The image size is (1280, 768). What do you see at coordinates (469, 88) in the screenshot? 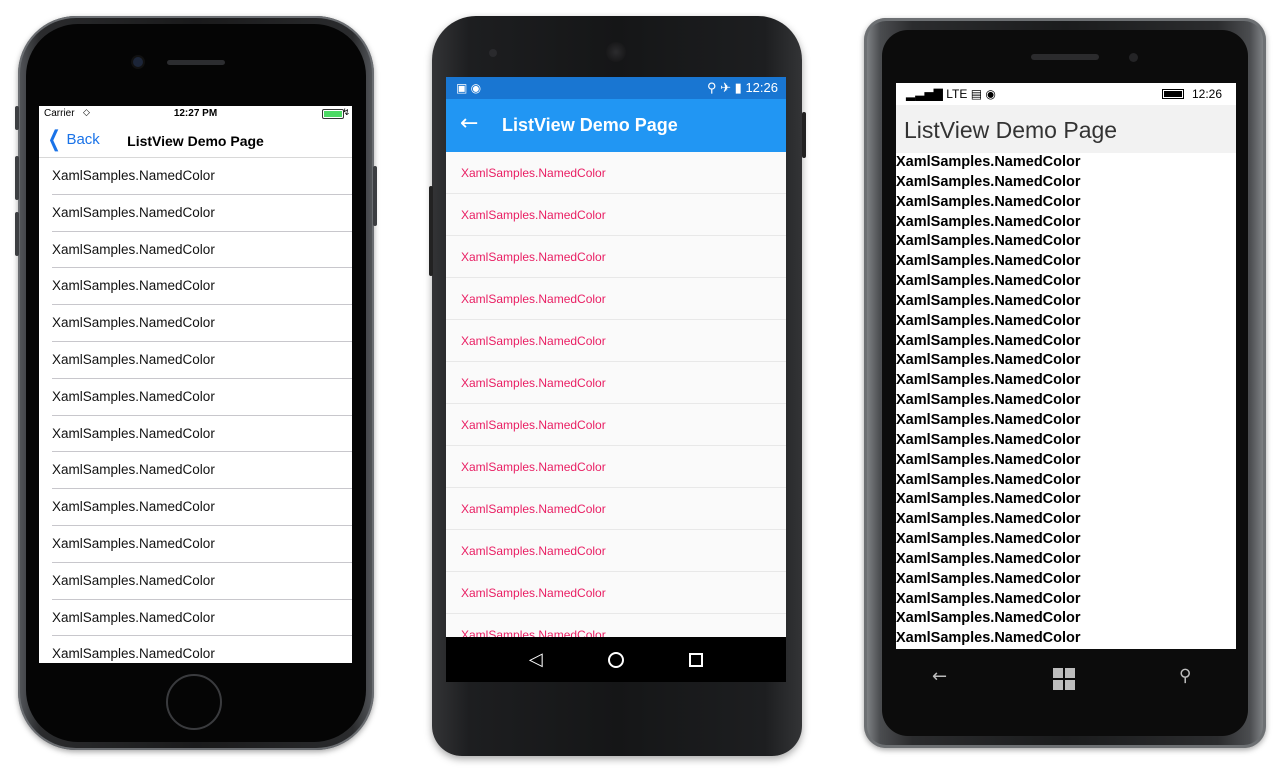
I see `notification-icons: ▣ ◉` at bounding box center [469, 88].